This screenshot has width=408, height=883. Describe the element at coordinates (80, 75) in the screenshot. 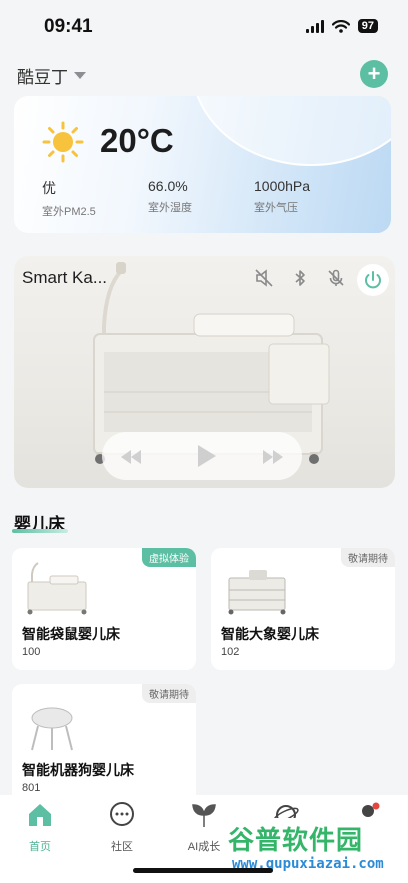

I see `caret-down-icon` at that location.